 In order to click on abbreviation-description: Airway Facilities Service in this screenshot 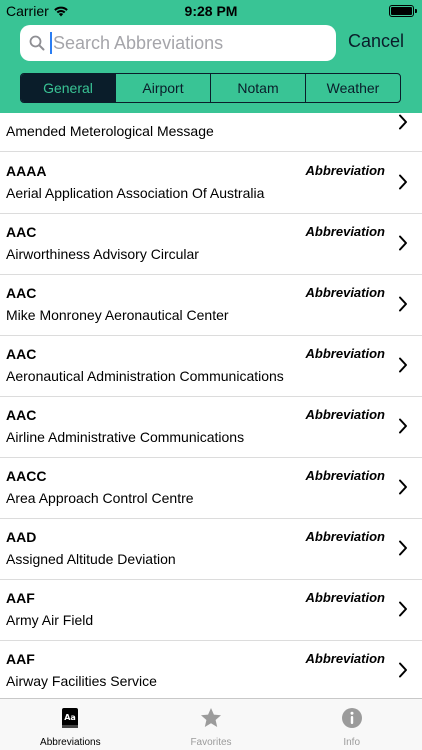, I will do `click(81, 681)`.